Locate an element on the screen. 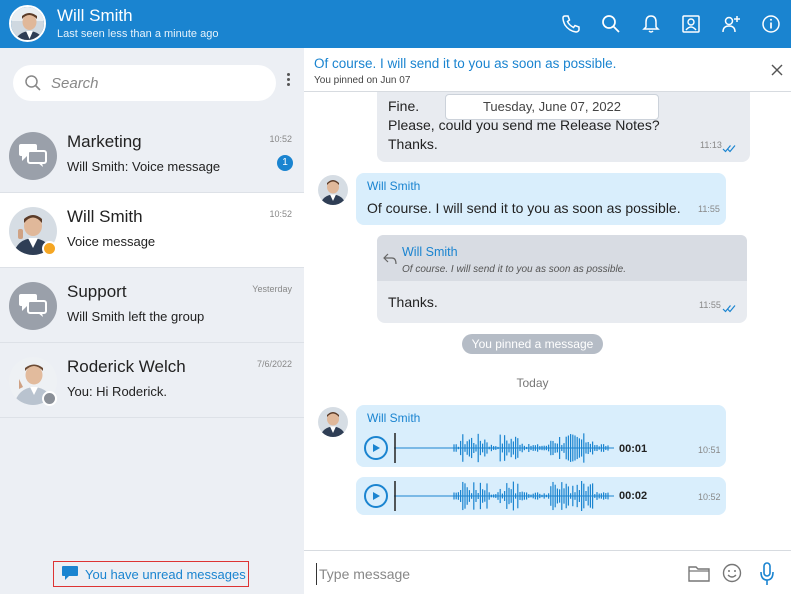 The width and height of the screenshot is (791, 594). away-status-icon is located at coordinates (49, 248).